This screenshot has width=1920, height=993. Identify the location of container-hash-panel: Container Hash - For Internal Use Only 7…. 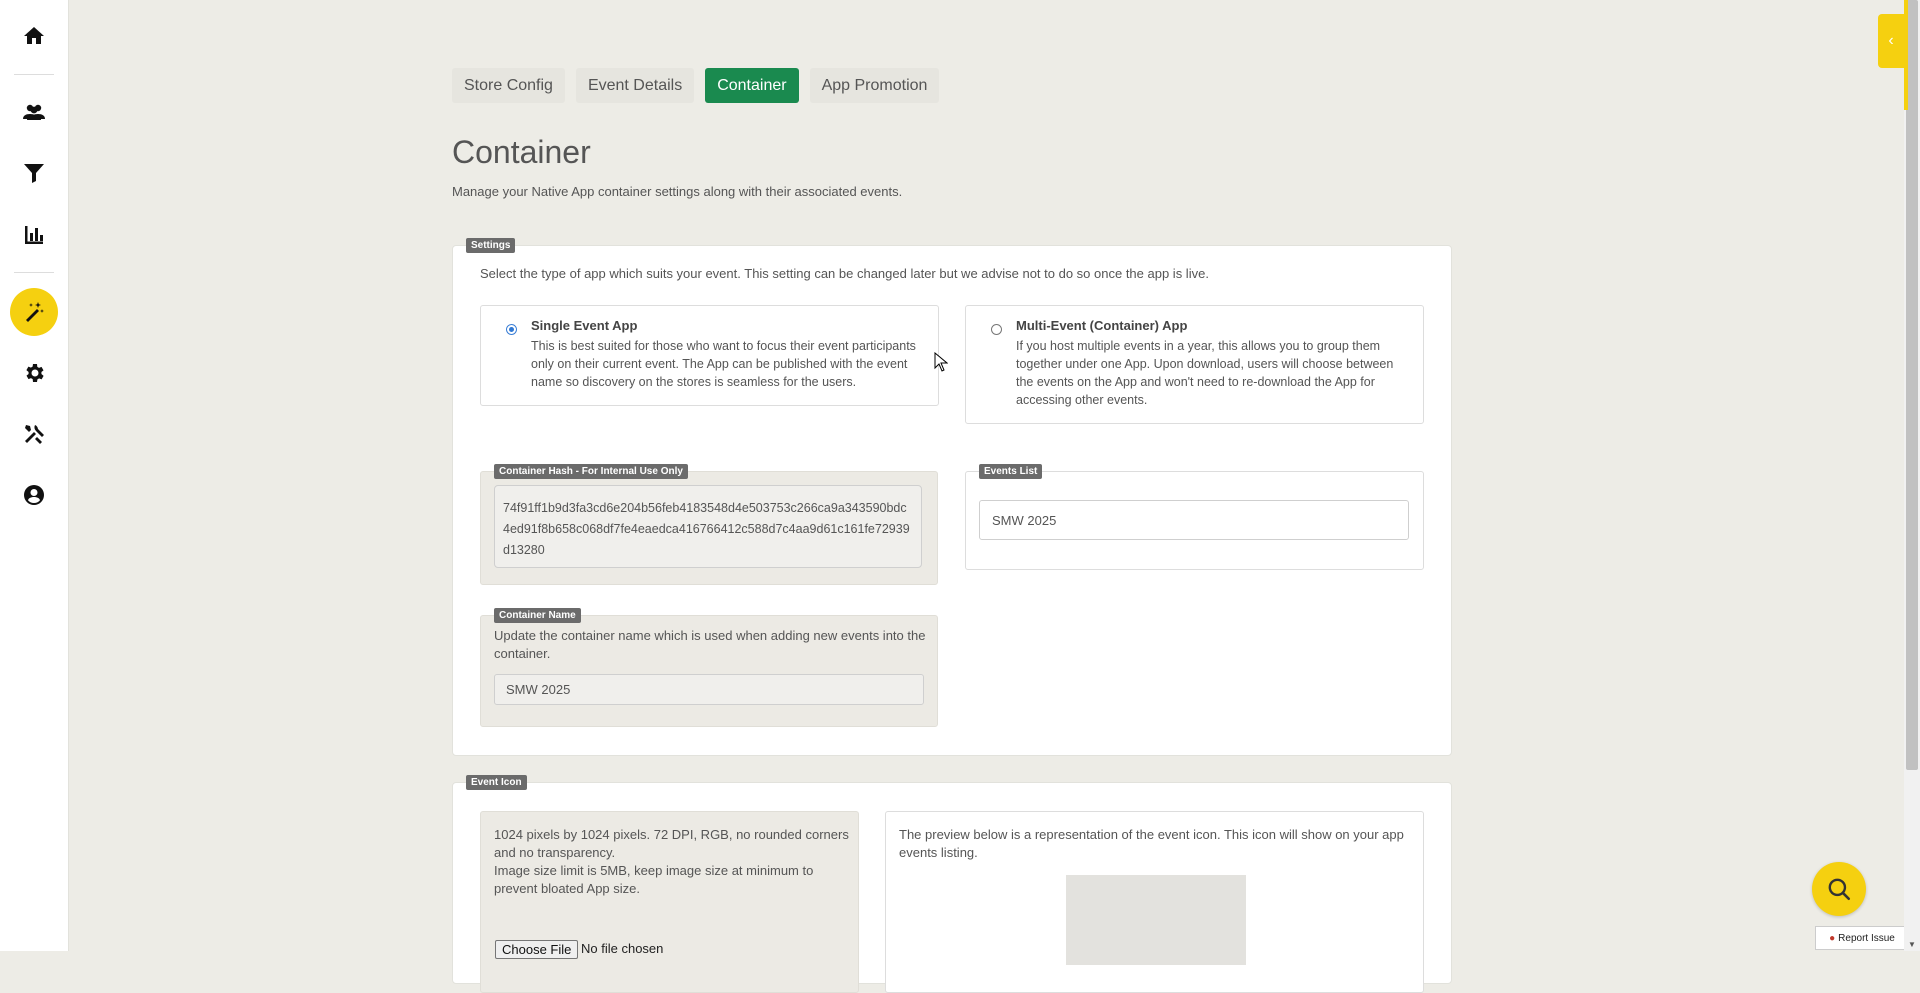
(709, 524).